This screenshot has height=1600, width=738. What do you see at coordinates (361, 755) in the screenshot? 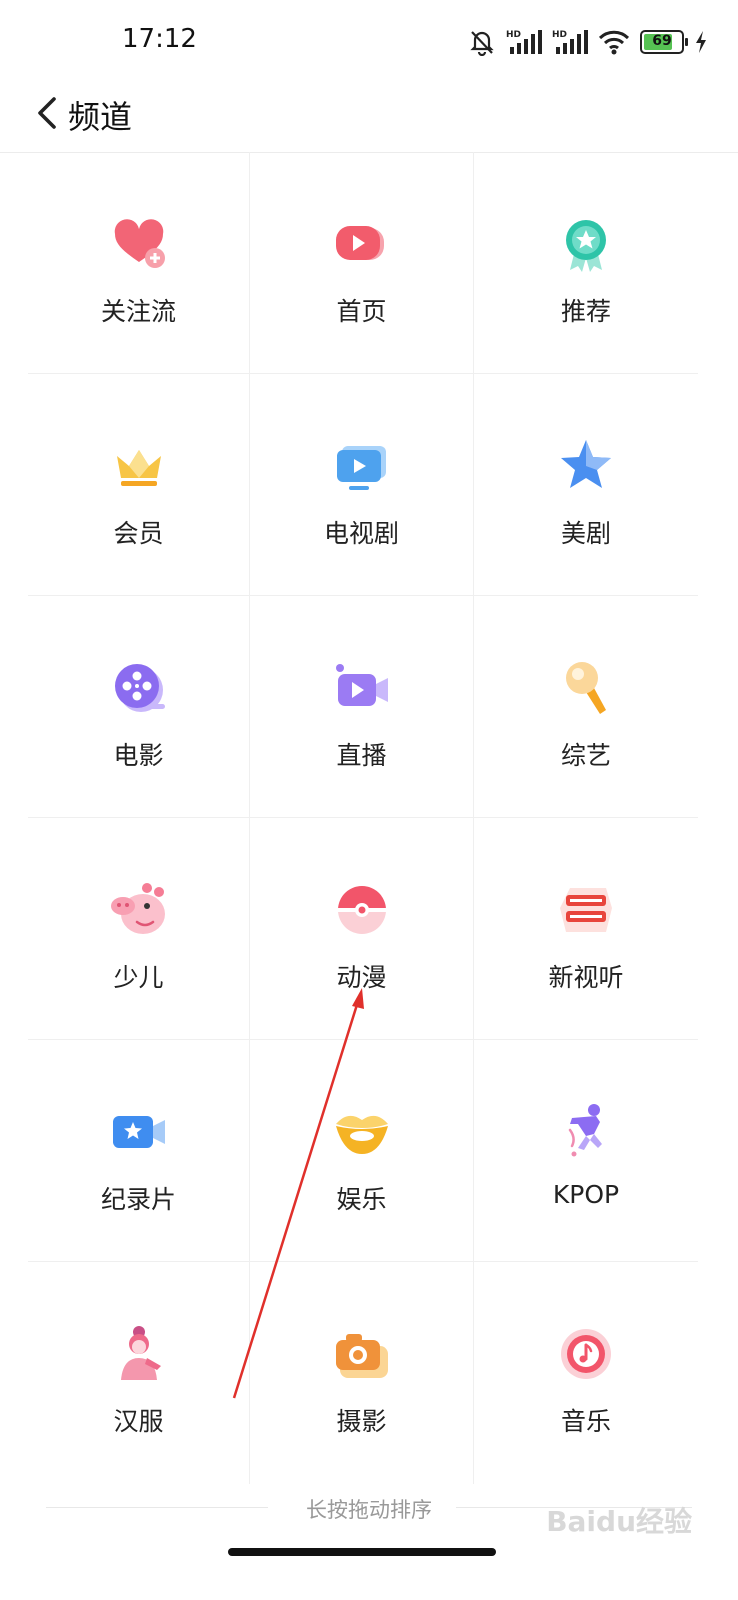
I see `channel-label: 直播` at bounding box center [361, 755].